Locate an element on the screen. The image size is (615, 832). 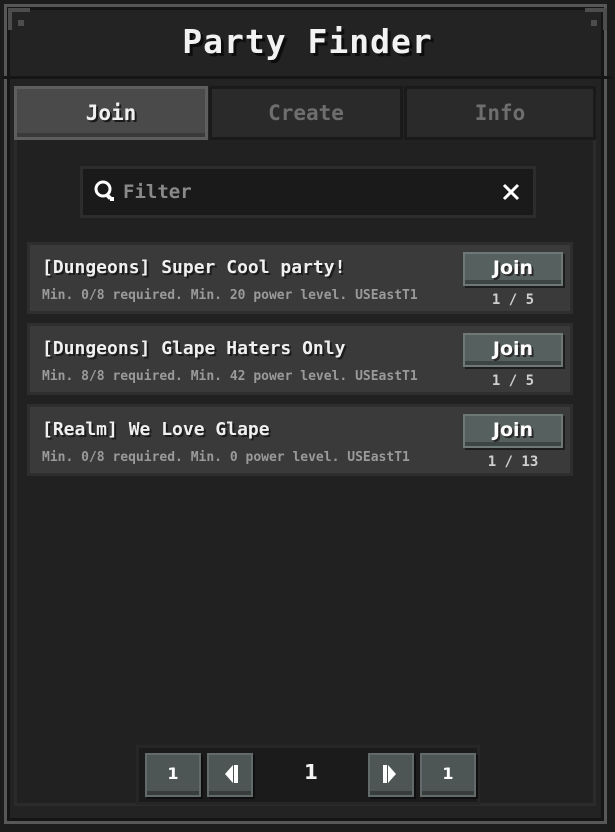
pagination: 1 1 1 is located at coordinates (308, 775).